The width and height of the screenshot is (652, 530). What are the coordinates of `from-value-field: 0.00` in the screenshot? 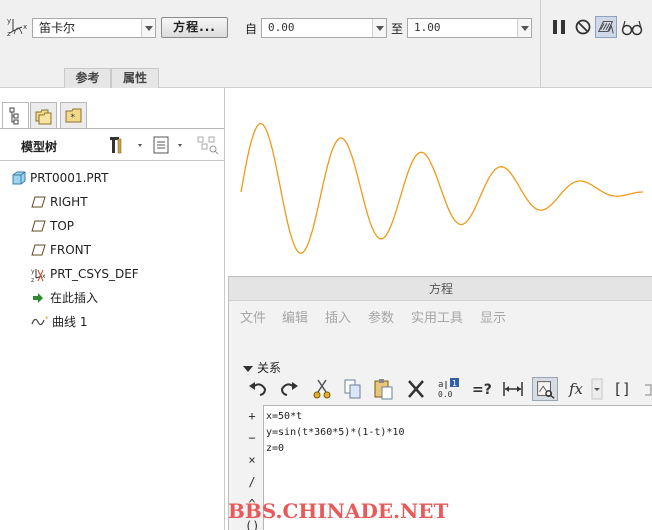 It's located at (324, 28).